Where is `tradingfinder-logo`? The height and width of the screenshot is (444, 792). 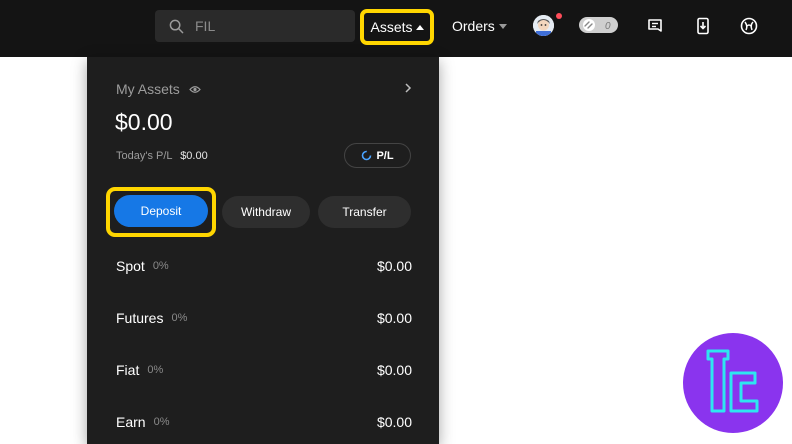 tradingfinder-logo is located at coordinates (733, 383).